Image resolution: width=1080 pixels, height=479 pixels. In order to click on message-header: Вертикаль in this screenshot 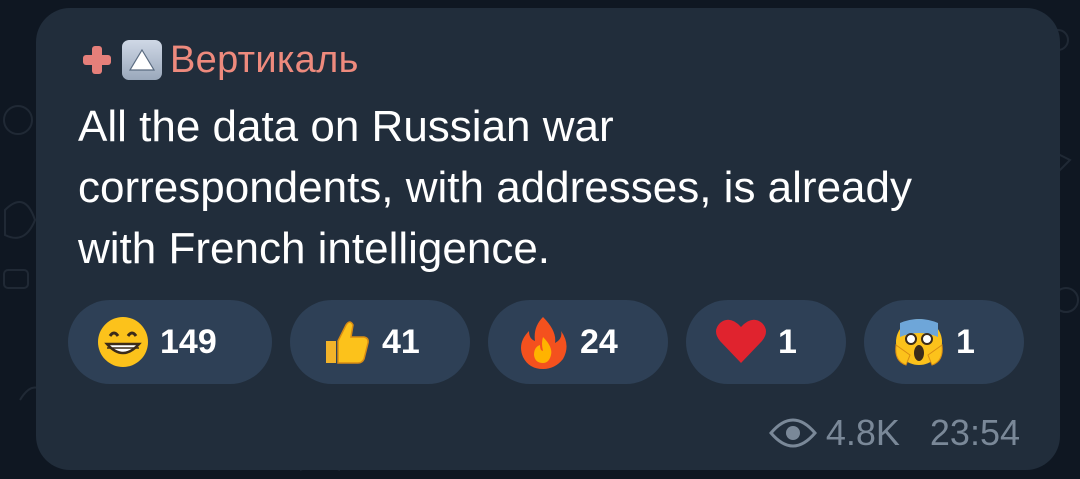, I will do `click(219, 60)`.